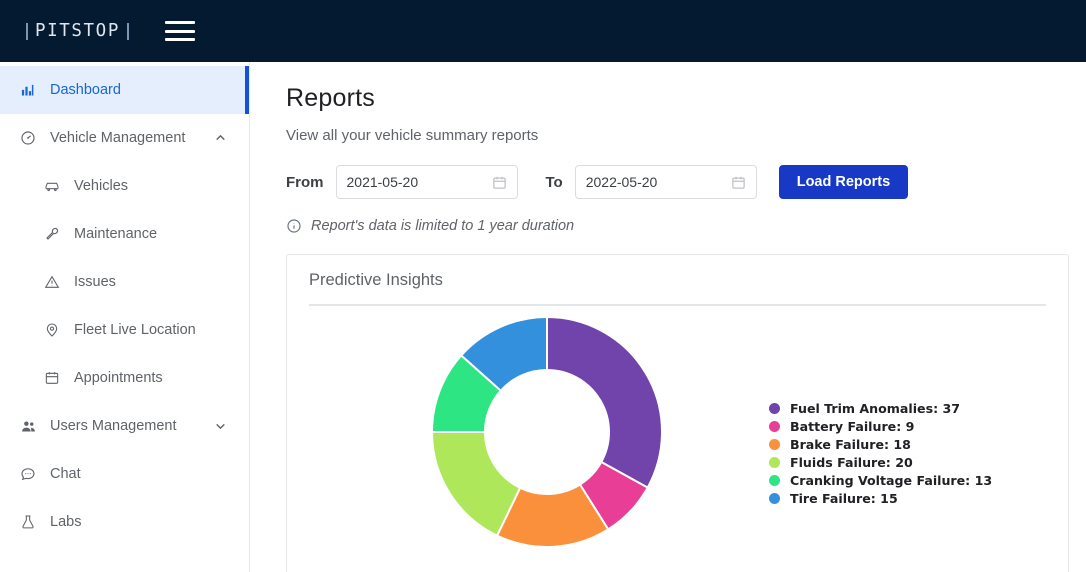 The height and width of the screenshot is (572, 1086). Describe the element at coordinates (85, 90) in the screenshot. I see `sidebar-item-label: Dashboard` at that location.